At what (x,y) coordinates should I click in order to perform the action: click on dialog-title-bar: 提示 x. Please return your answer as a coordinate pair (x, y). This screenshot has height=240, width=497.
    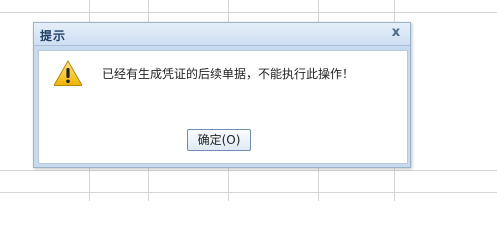
    Looking at the image, I should click on (222, 34).